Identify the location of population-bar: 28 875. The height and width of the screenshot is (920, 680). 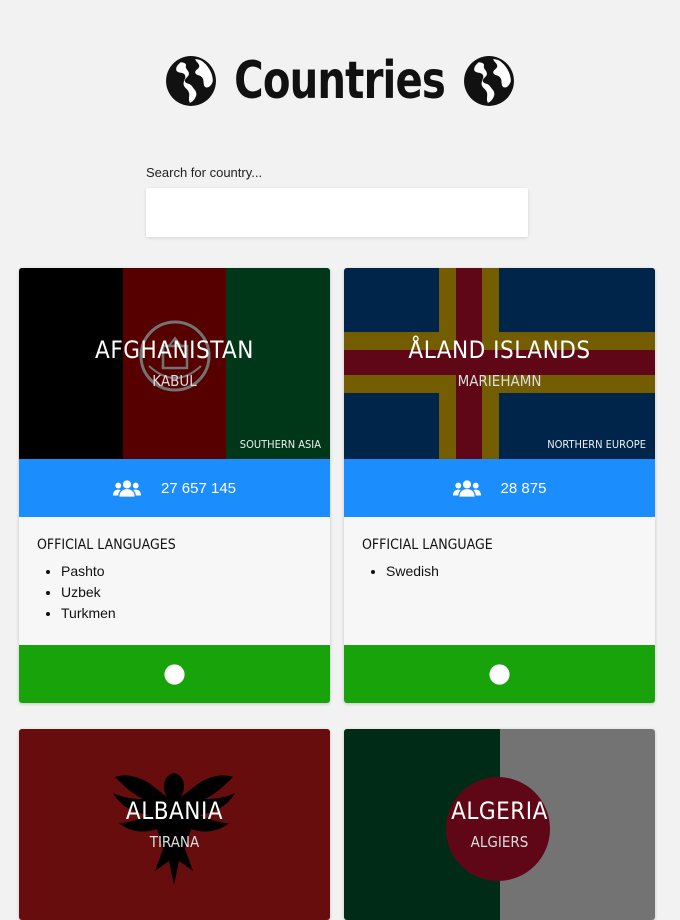
(499, 488).